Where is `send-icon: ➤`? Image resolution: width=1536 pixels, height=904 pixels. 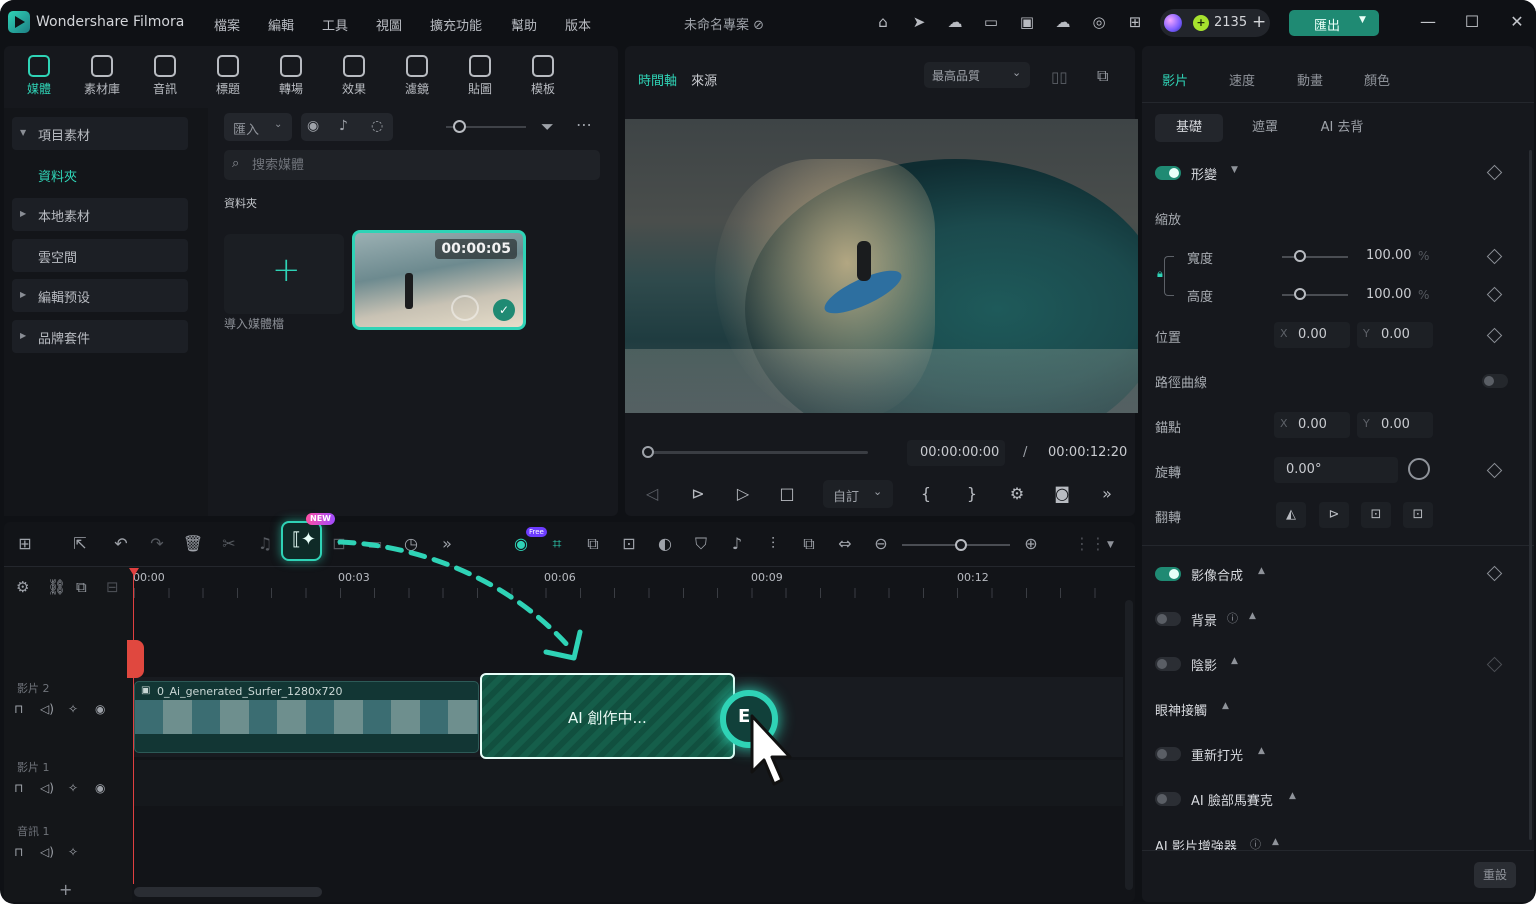
send-icon: ➤ is located at coordinates (919, 22).